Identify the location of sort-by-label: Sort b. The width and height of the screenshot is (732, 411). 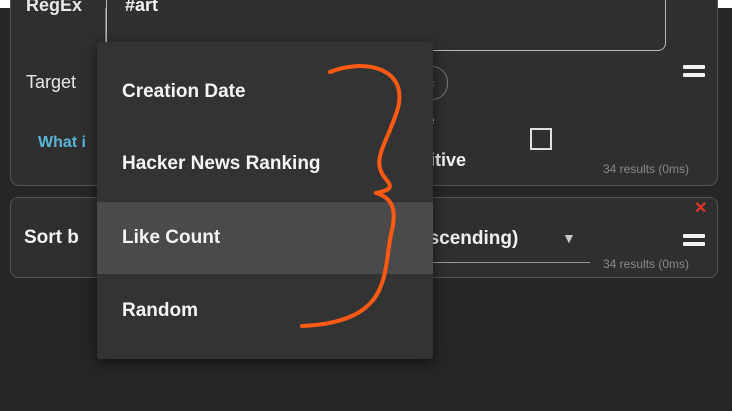
(51, 237).